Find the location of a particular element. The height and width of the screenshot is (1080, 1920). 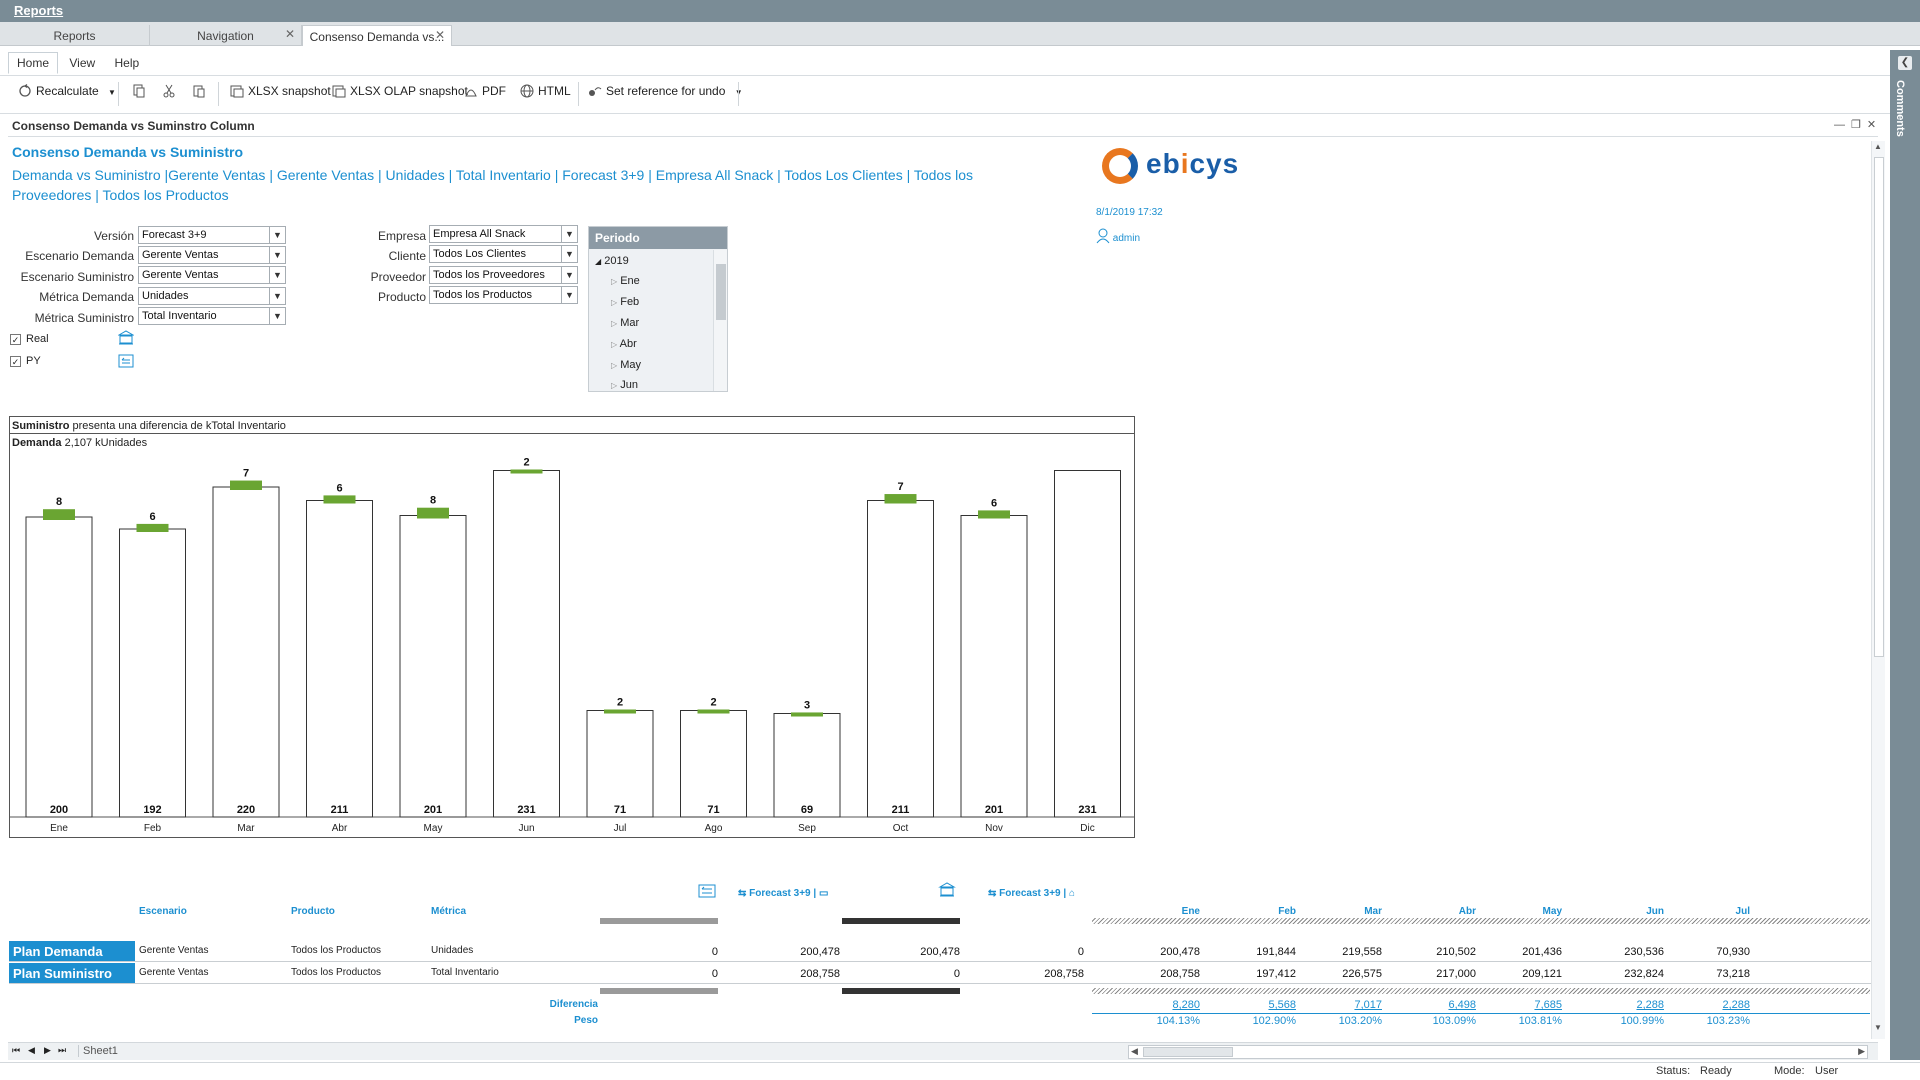

horizontal-scrollbar: ◀ ▶ is located at coordinates (1498, 1052).